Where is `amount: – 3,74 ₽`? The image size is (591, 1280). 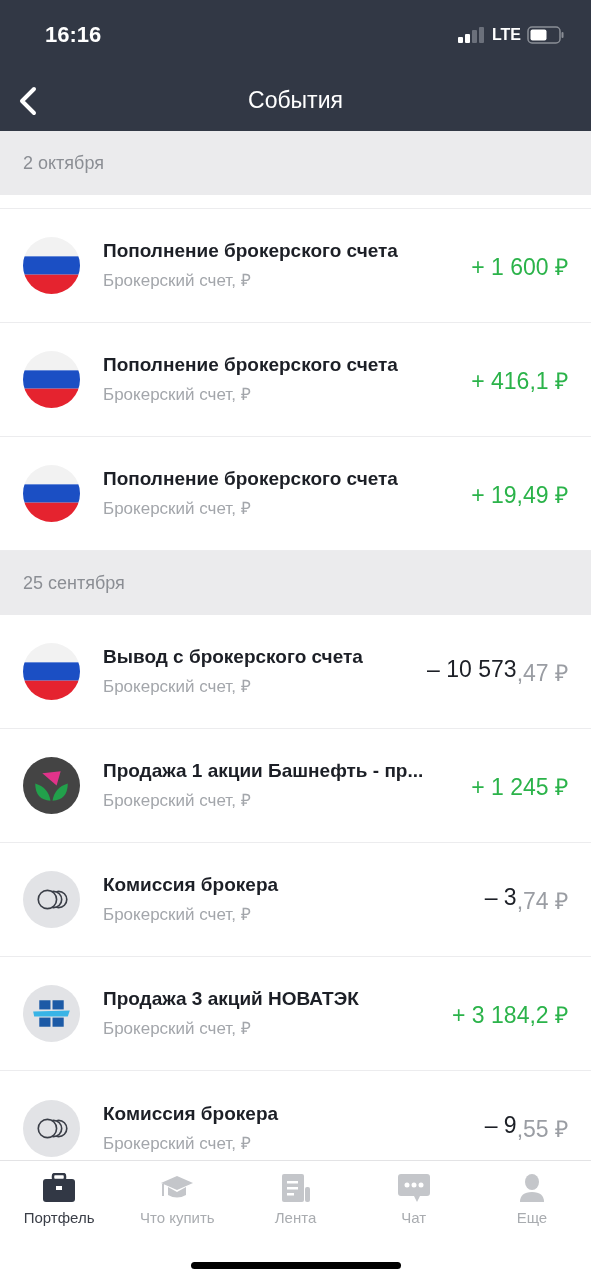 amount: – 3,74 ₽ is located at coordinates (526, 899).